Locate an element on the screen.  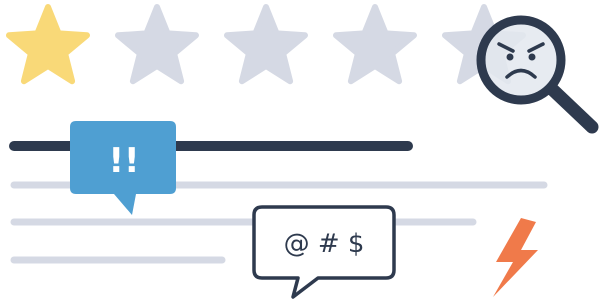
lightning-bolt-icon is located at coordinates (515, 257).